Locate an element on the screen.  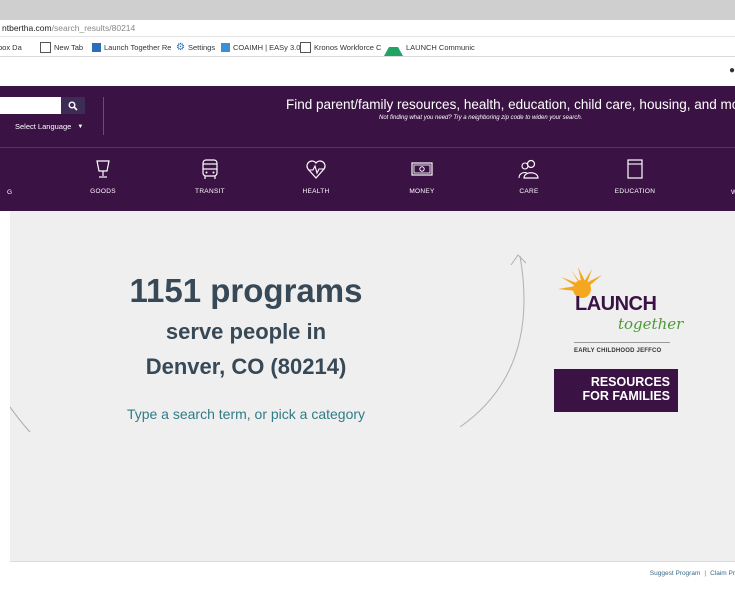
url-text: ntbertha.com/search_results/80214 is located at coordinates (68, 28).